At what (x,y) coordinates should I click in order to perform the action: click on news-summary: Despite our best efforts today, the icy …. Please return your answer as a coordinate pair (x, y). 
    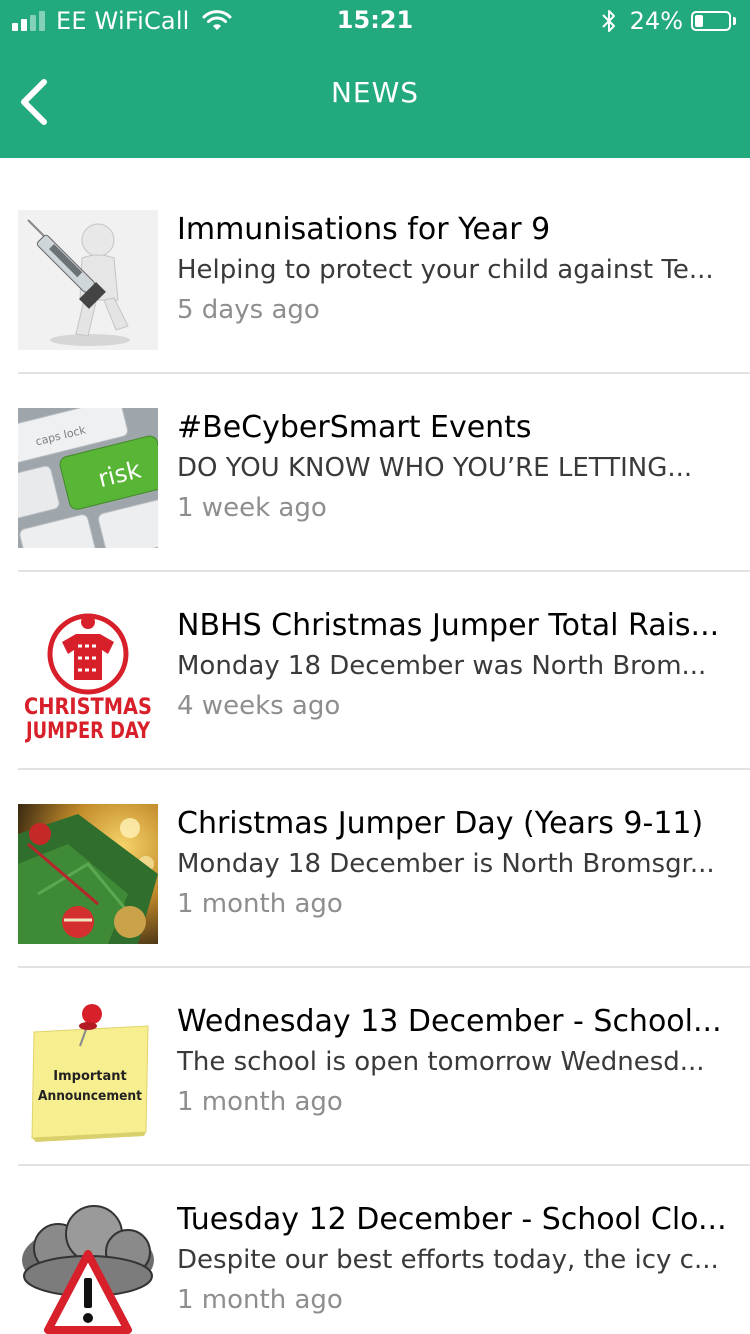
    Looking at the image, I should click on (448, 1260).